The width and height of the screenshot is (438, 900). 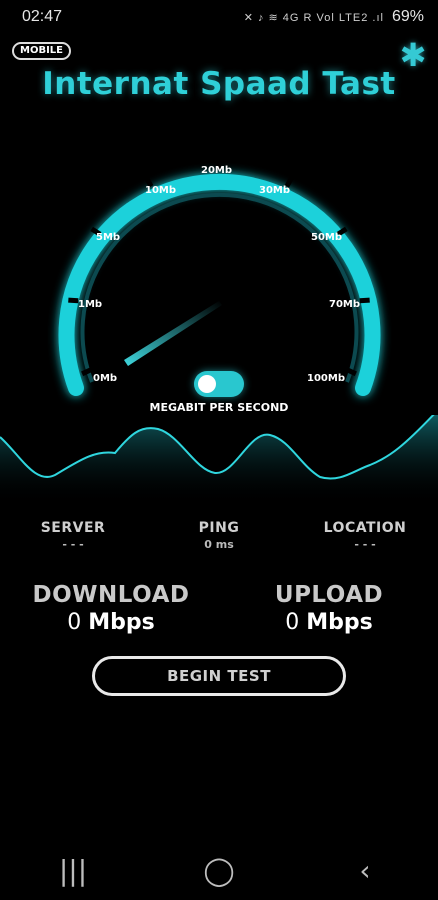 I want to click on system-nav-bar: ||| ◯ ‹, so click(x=219, y=870).